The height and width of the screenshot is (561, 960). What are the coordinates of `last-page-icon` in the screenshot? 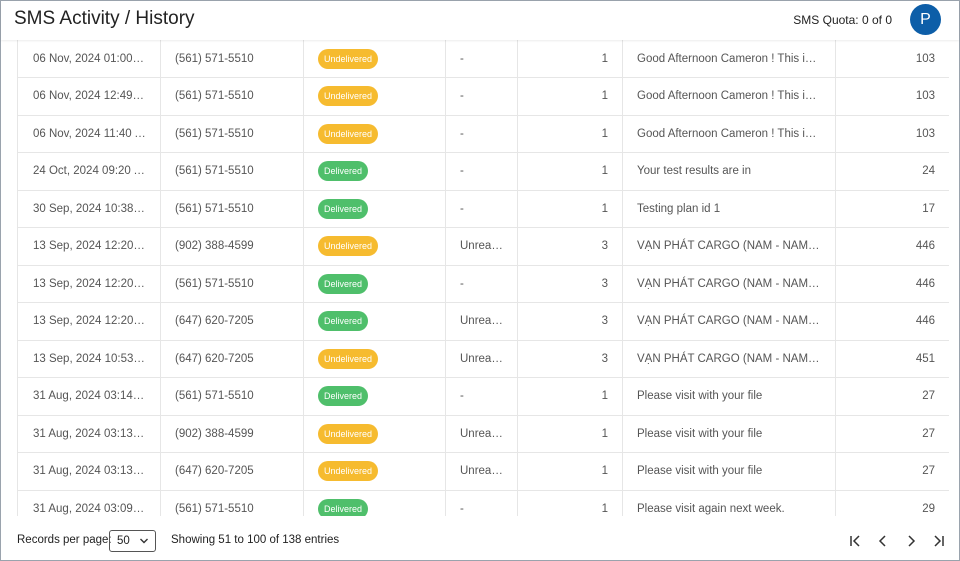 It's located at (939, 541).